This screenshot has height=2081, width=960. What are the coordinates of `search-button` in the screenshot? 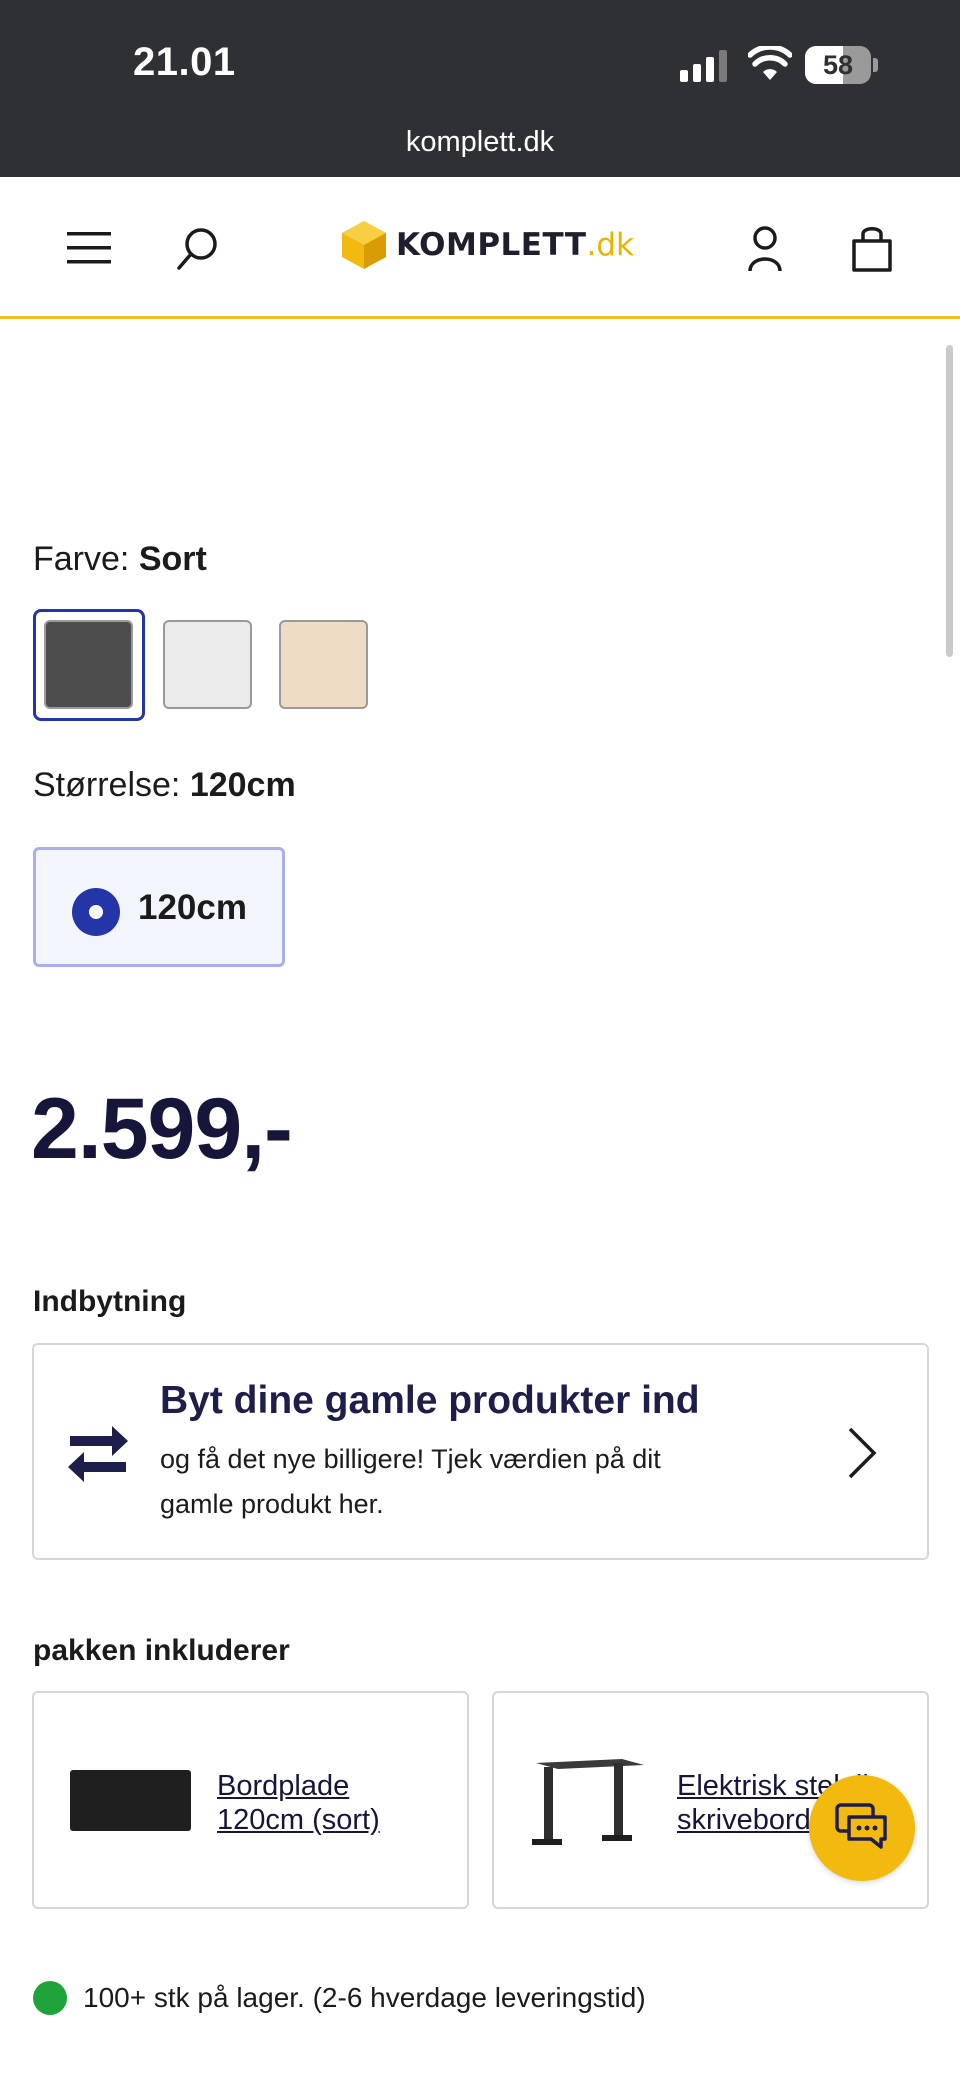 It's located at (198, 249).